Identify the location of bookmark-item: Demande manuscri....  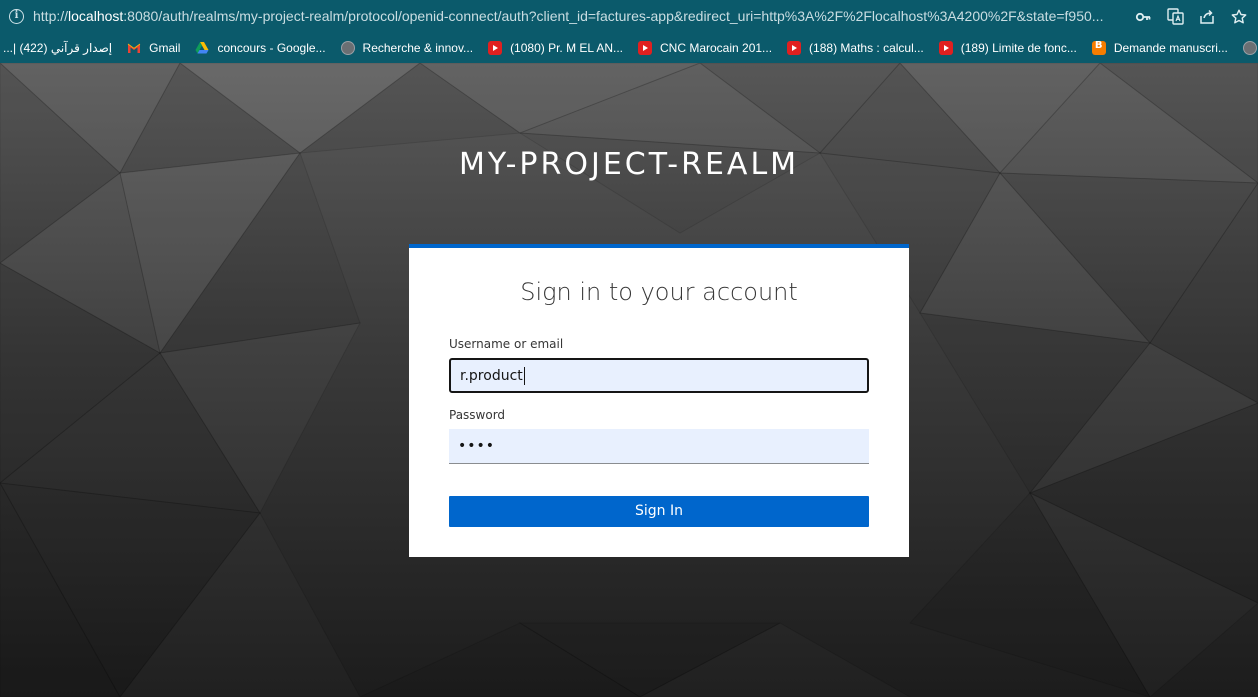
(1159, 48).